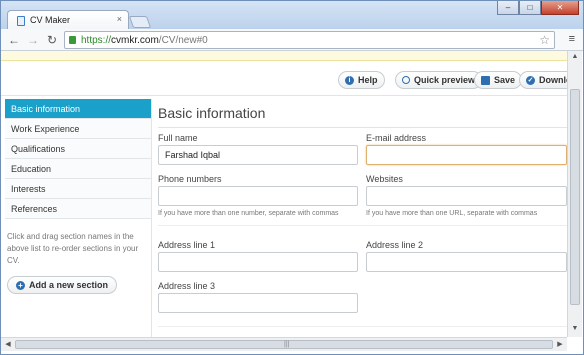 This screenshot has height=355, width=584. I want to click on forward-arrow-icon: →, so click(33, 40).